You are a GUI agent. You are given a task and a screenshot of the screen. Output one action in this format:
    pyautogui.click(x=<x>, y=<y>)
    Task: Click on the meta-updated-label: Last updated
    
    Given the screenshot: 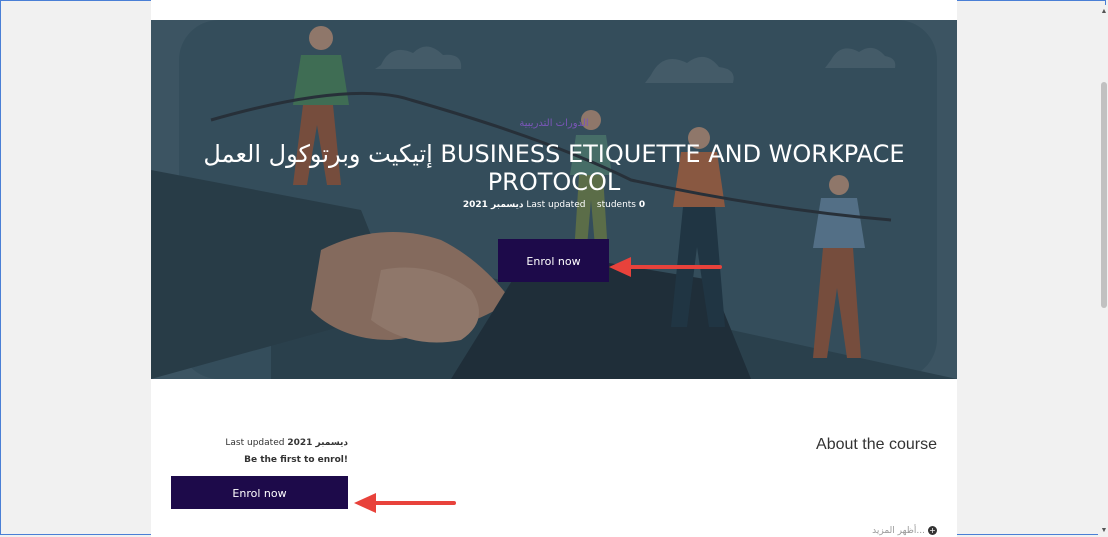 What is the action you would take?
    pyautogui.click(x=556, y=205)
    